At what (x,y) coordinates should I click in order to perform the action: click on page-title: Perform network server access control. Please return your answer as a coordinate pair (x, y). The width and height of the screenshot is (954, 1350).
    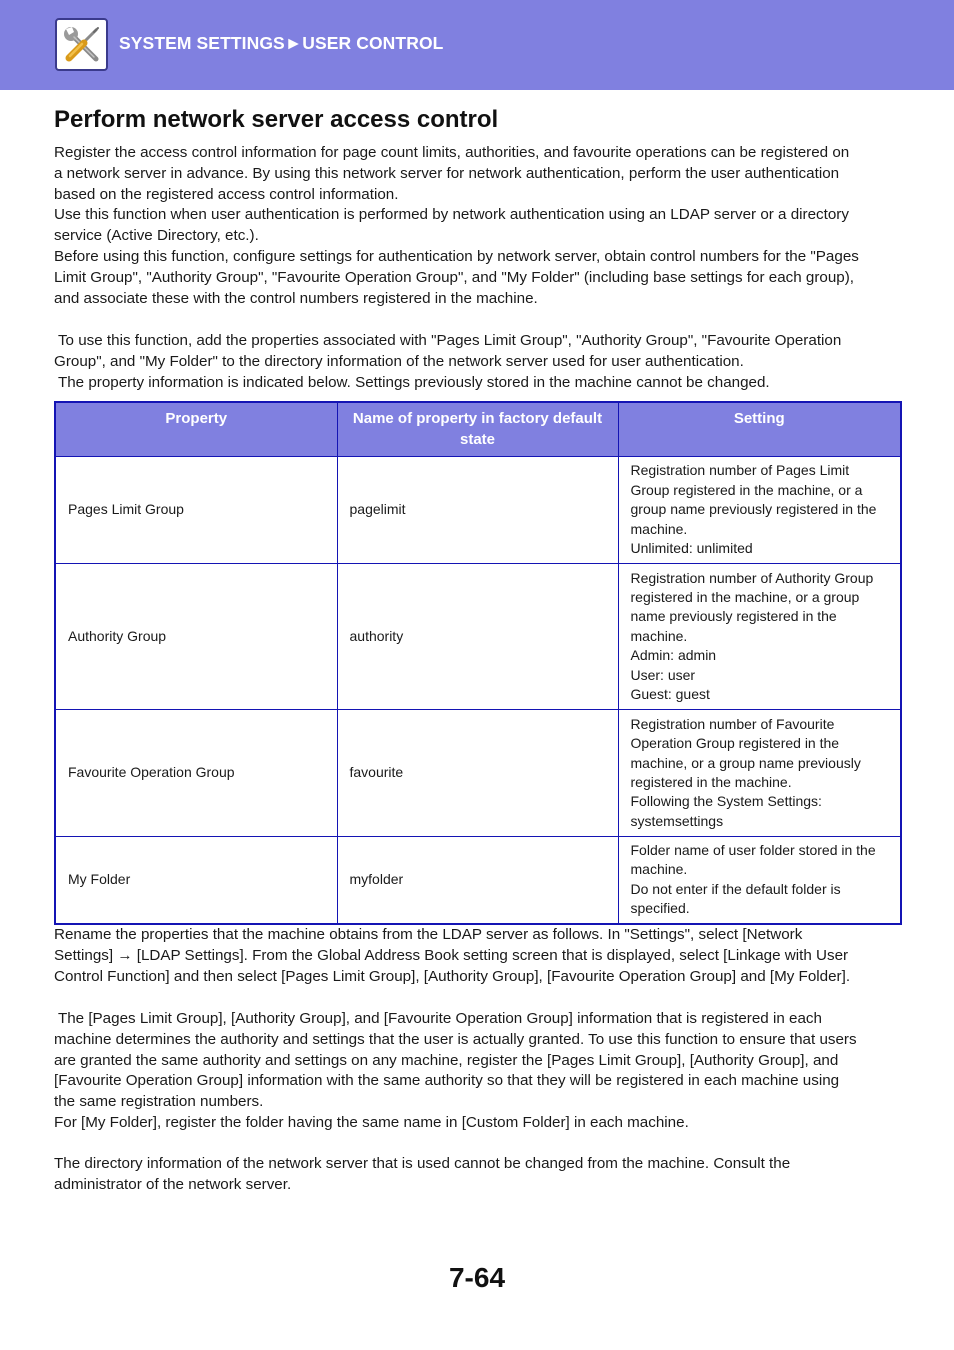
    Looking at the image, I should click on (276, 119).